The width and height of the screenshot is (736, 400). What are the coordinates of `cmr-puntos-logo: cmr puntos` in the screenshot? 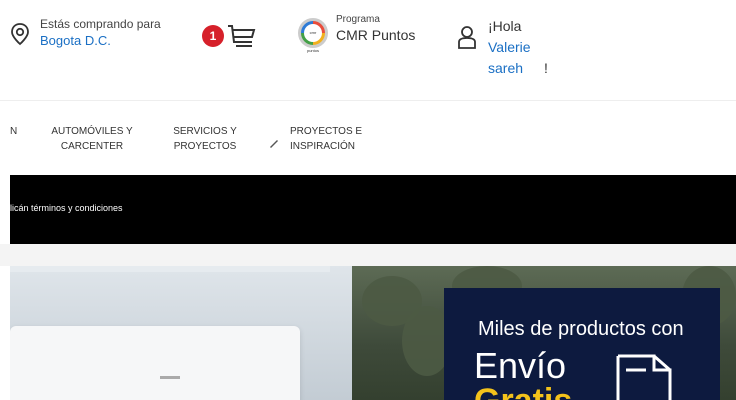 It's located at (313, 35).